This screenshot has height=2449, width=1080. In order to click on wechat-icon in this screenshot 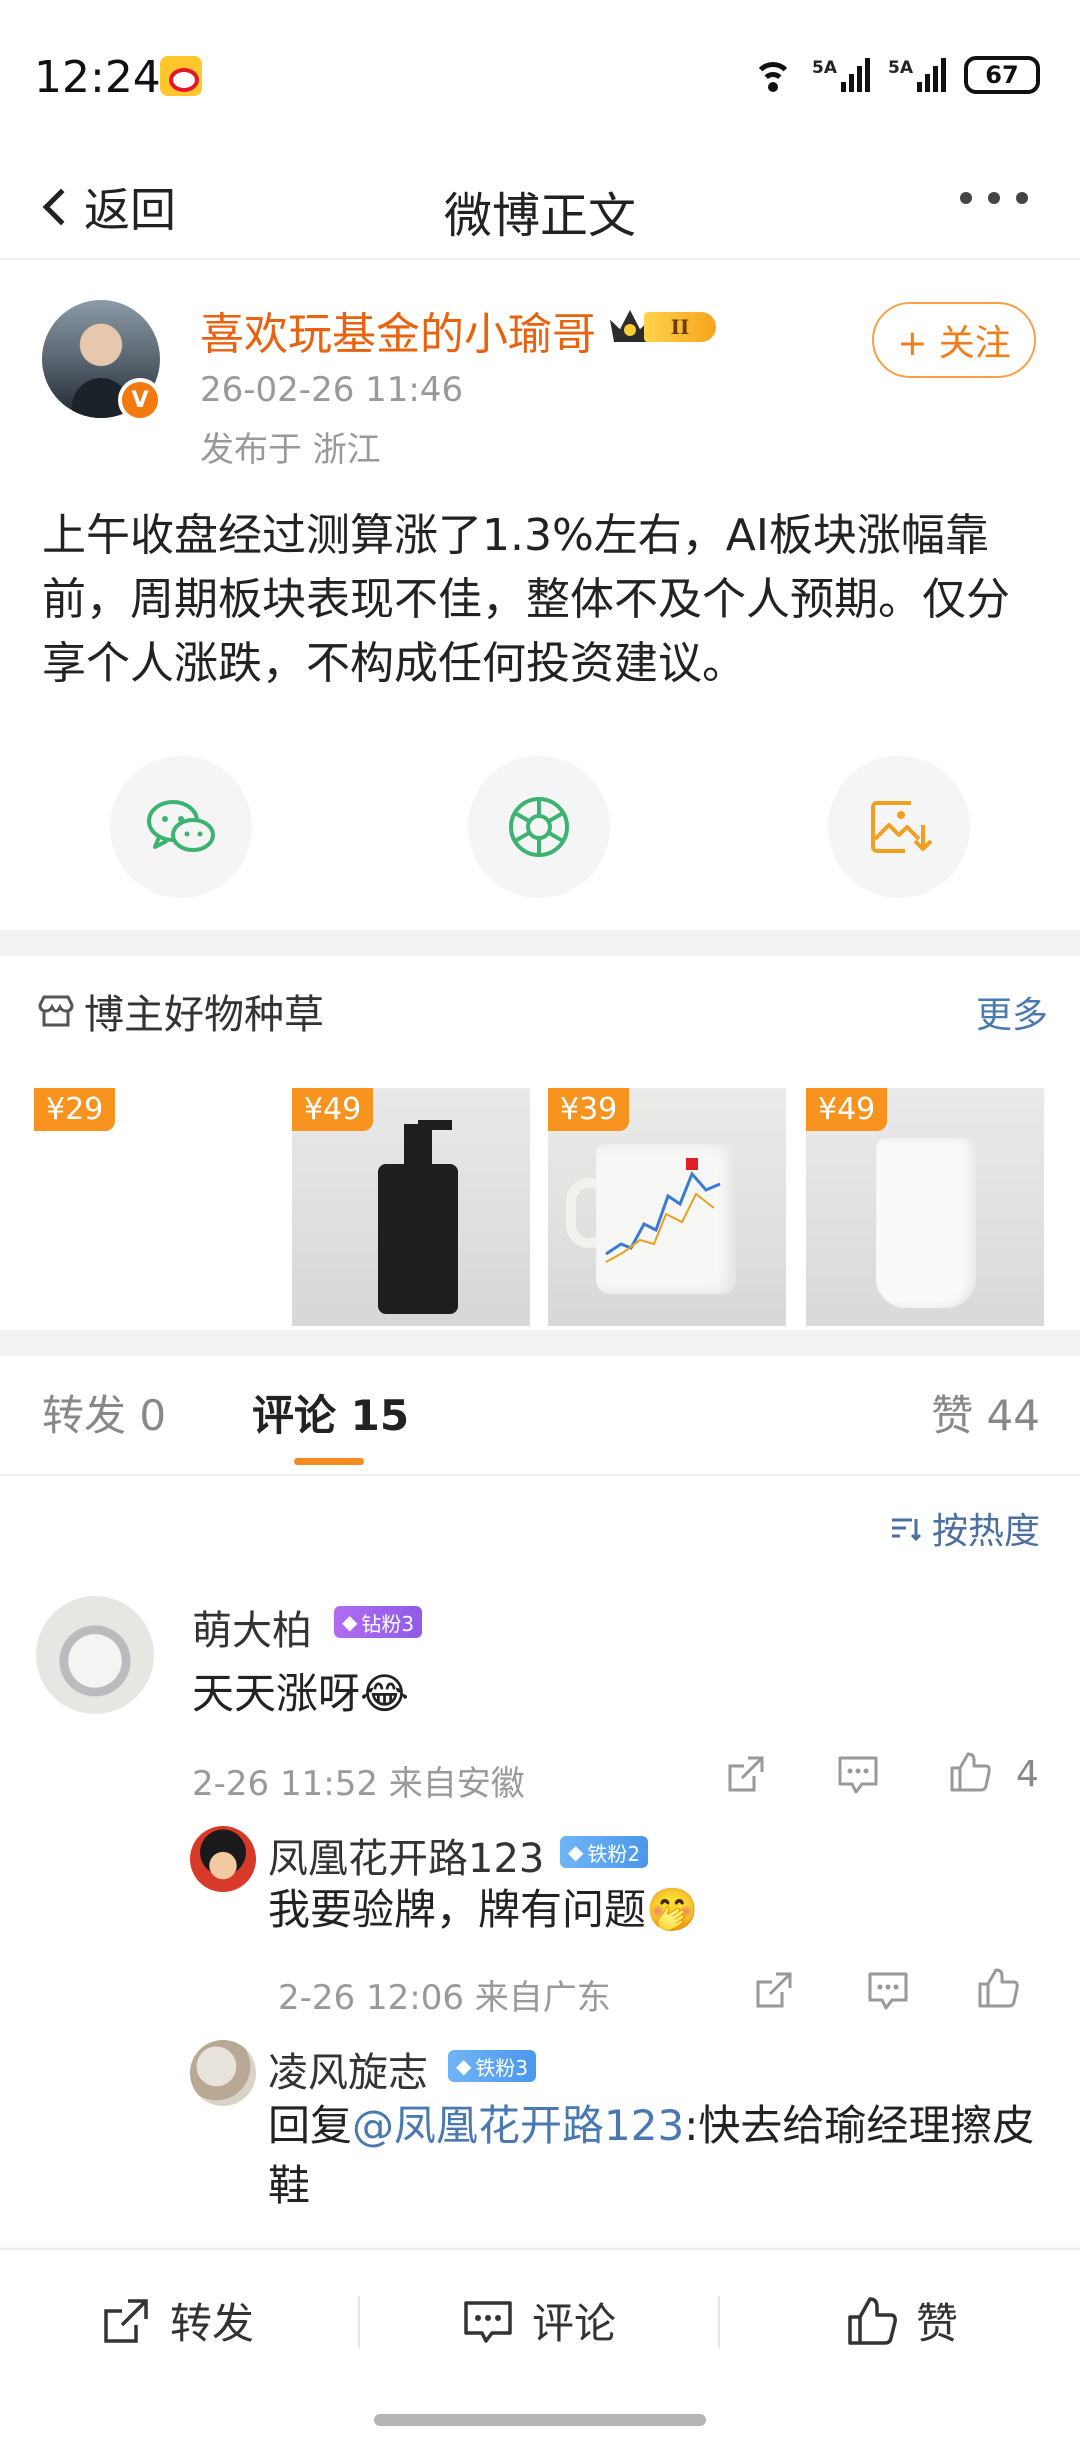, I will do `click(181, 826)`.